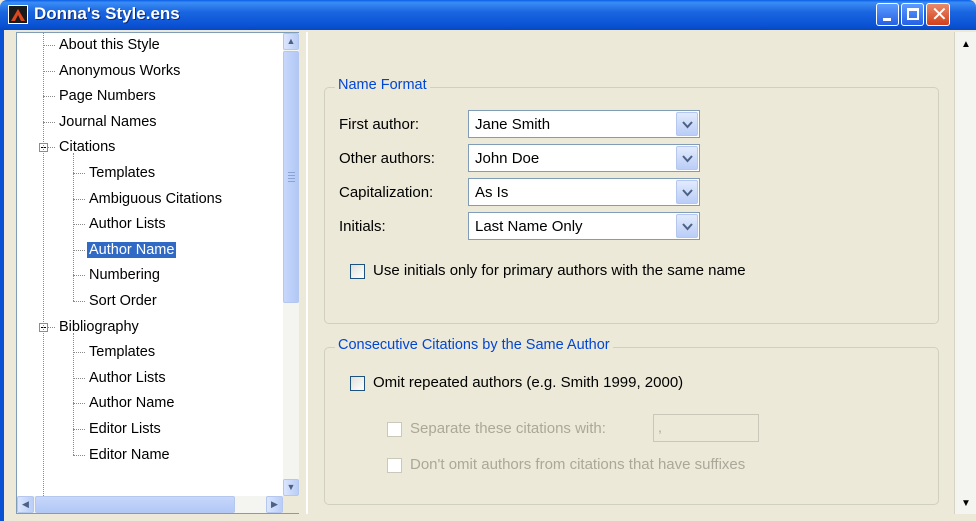 The height and width of the screenshot is (521, 976). I want to click on maximize-icon, so click(913, 14).